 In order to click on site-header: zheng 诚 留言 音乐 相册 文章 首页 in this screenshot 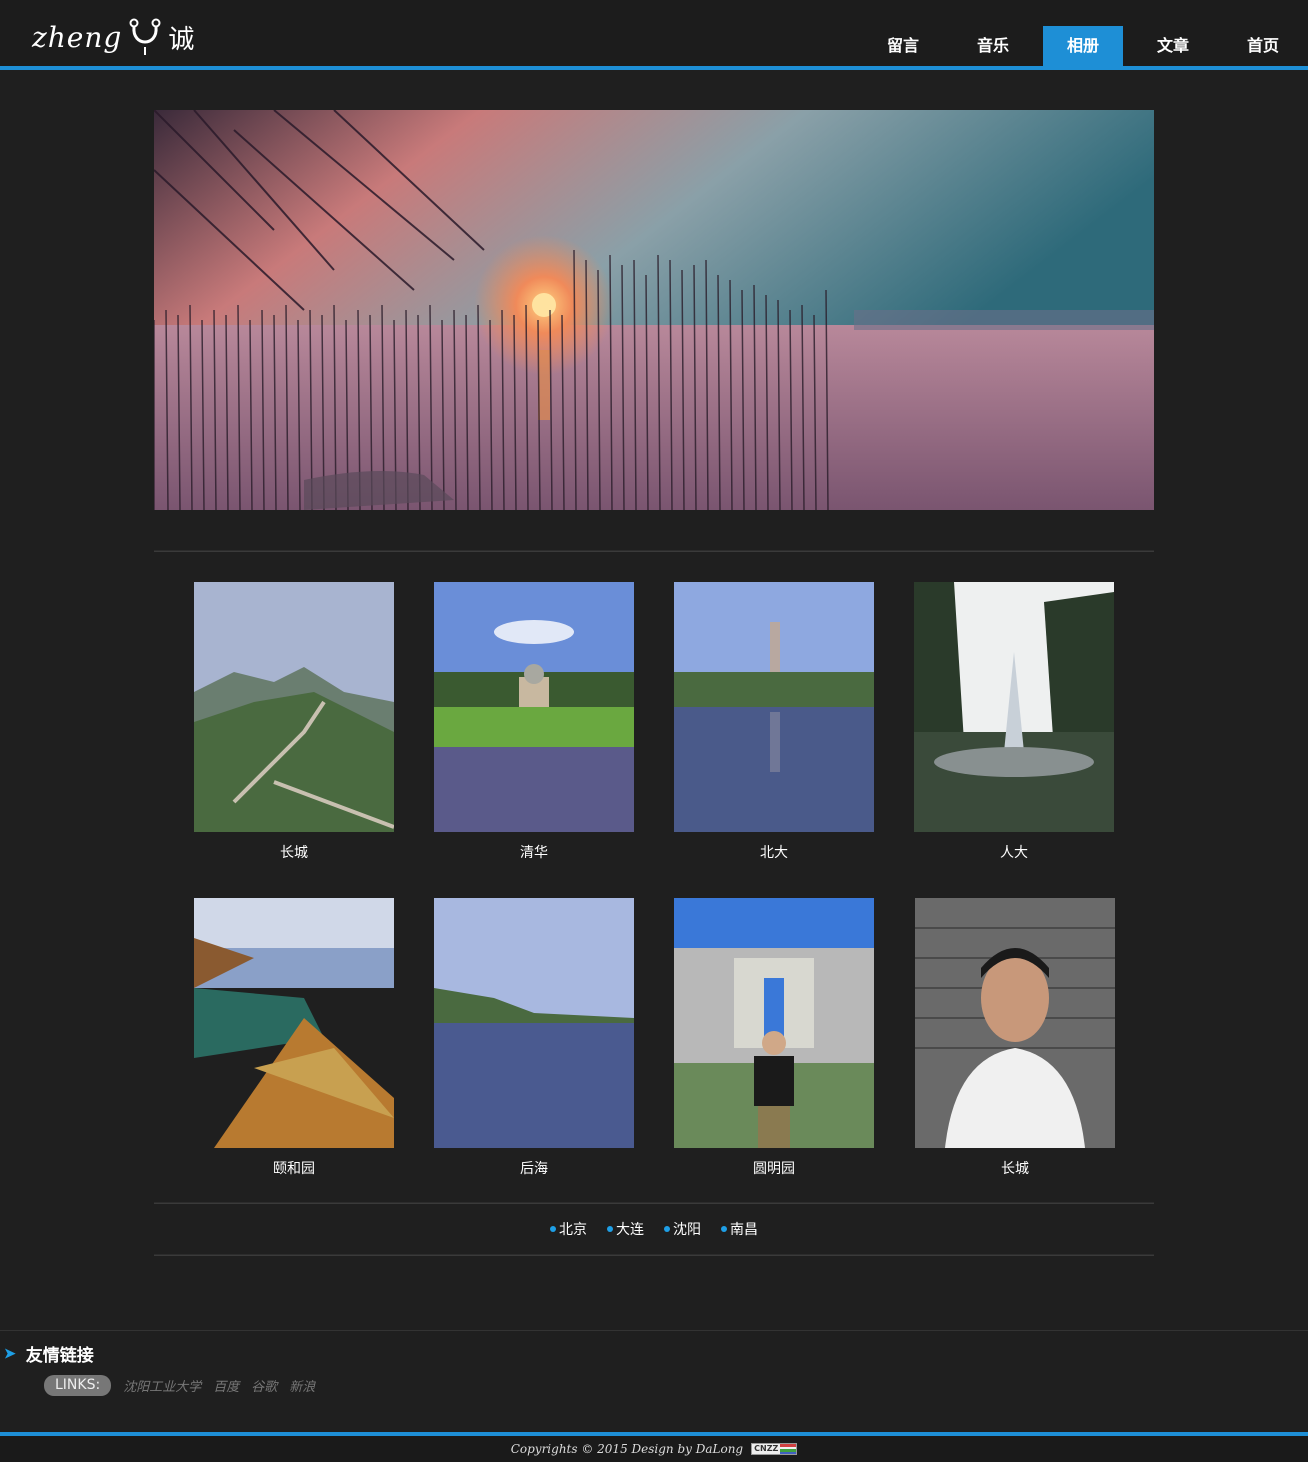, I will do `click(654, 35)`.